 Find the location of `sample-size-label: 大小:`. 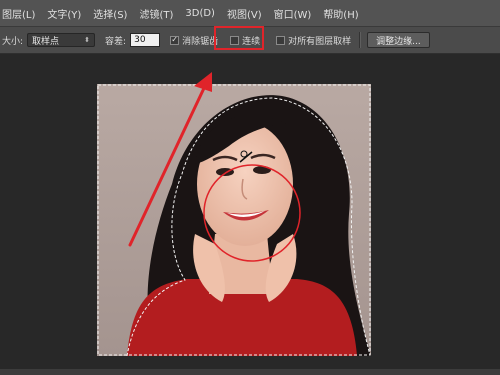

sample-size-label: 大小: is located at coordinates (13, 41).